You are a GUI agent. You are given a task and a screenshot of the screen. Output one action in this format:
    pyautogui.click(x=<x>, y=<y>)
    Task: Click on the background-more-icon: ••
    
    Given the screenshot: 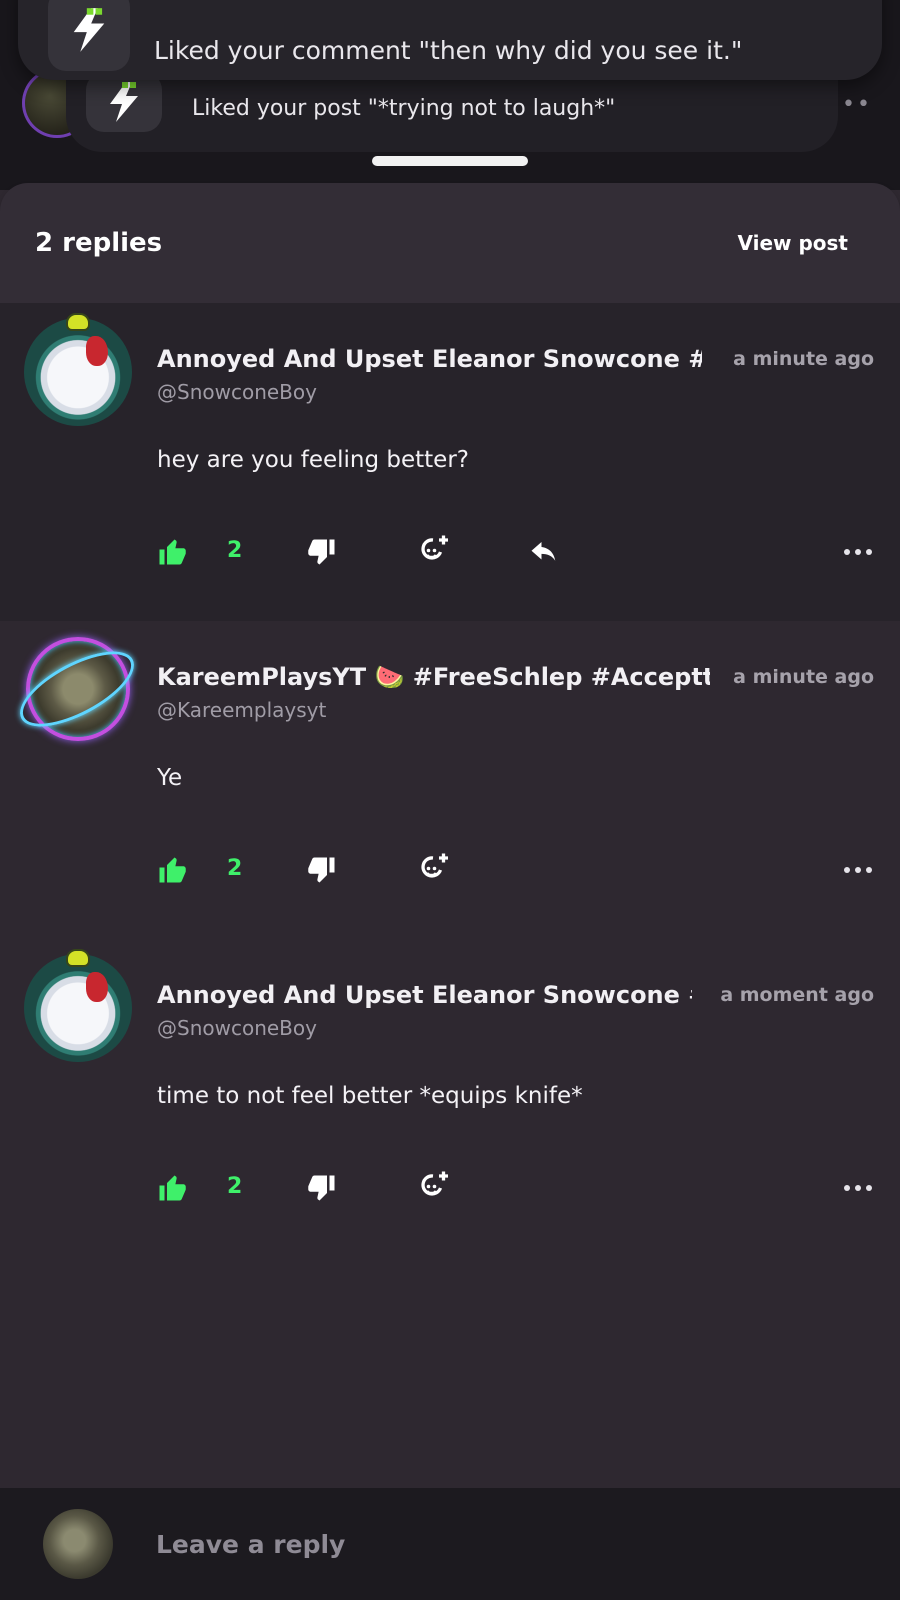 What is the action you would take?
    pyautogui.click(x=857, y=104)
    